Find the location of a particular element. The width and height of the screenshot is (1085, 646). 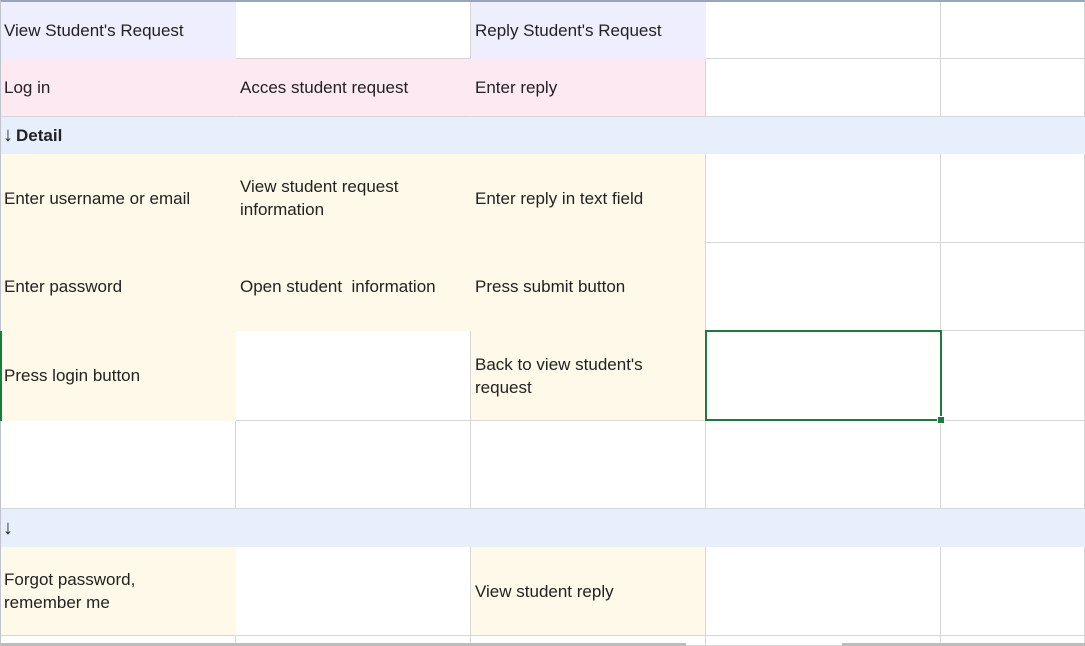

grid-cell: Enter reply in text field is located at coordinates (588, 198).